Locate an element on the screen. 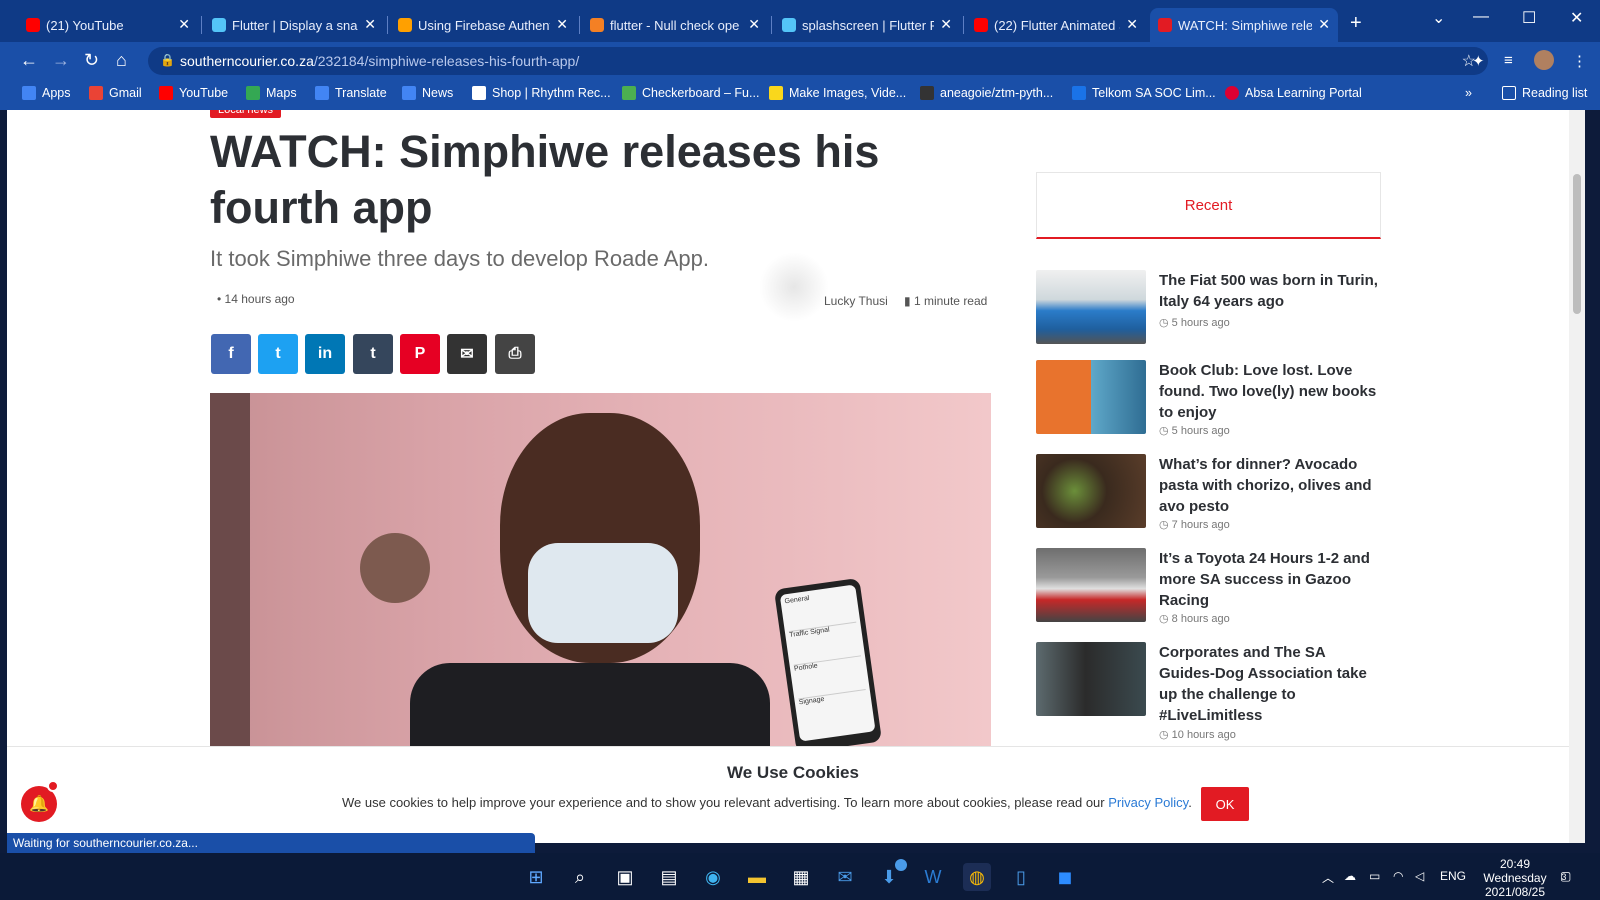 This screenshot has width=1600, height=900. updates-icon: ⬇ 1 is located at coordinates (891, 875).